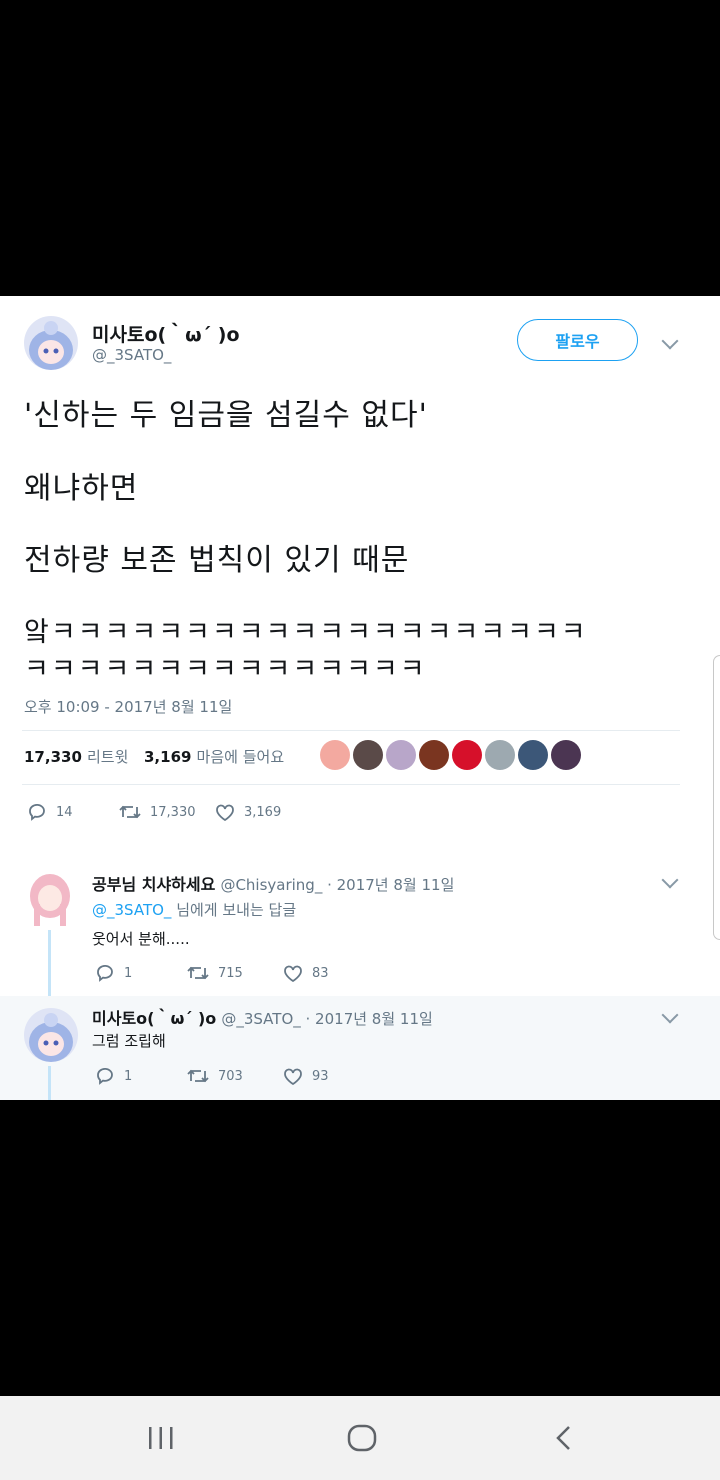 This screenshot has width=720, height=1480. What do you see at coordinates (166, 333) in the screenshot?
I see `author-name: 미사토o(｀ω´ )o` at bounding box center [166, 333].